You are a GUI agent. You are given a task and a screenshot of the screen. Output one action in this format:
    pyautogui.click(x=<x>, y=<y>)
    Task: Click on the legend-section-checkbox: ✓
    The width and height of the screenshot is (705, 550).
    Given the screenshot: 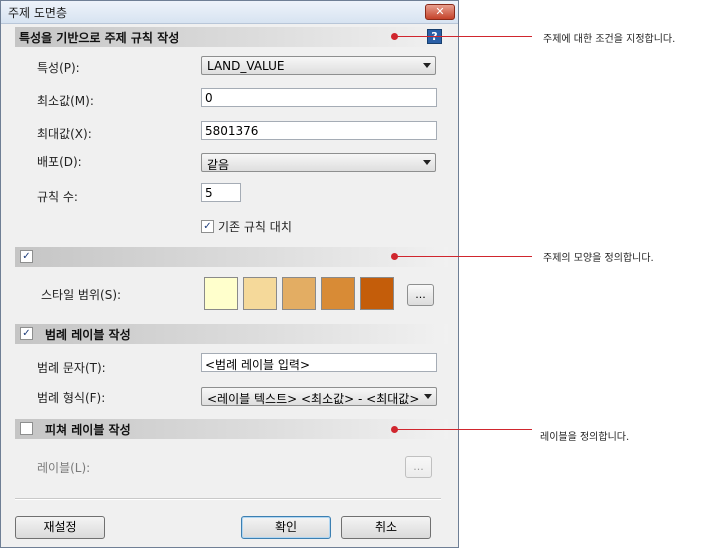 What is the action you would take?
    pyautogui.click(x=26, y=333)
    